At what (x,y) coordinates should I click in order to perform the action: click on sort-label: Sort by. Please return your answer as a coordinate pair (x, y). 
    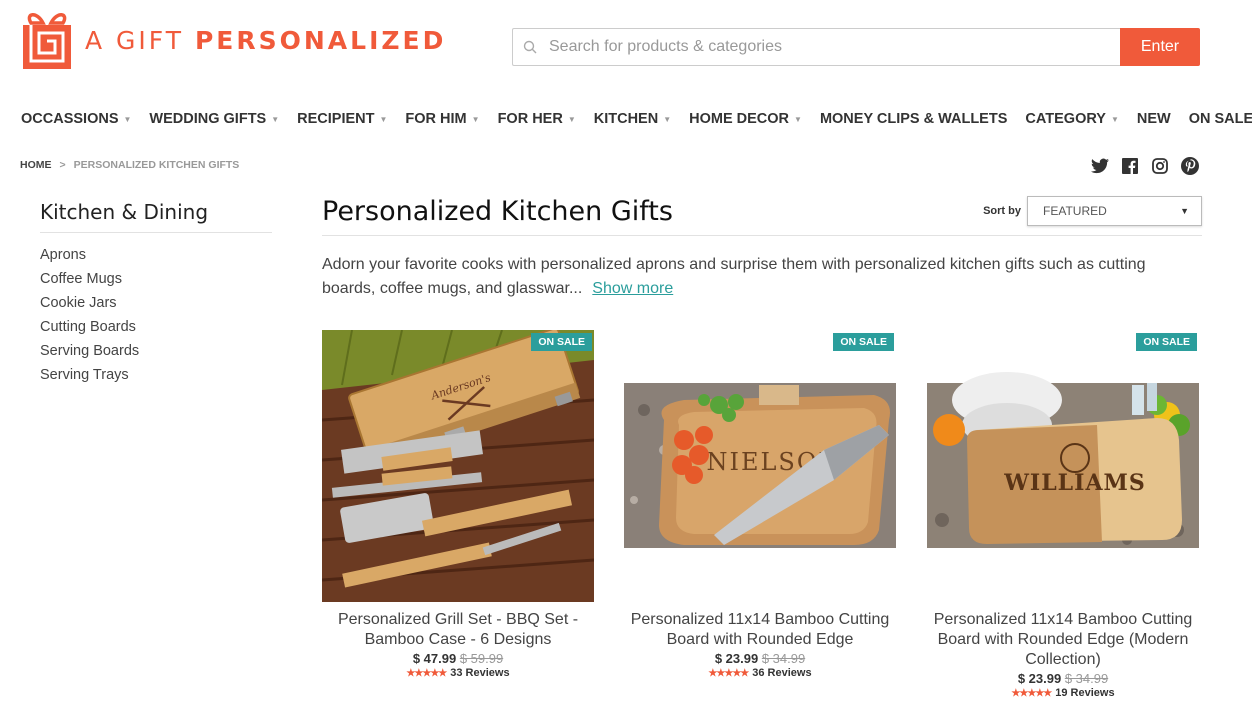
    Looking at the image, I should click on (1002, 211).